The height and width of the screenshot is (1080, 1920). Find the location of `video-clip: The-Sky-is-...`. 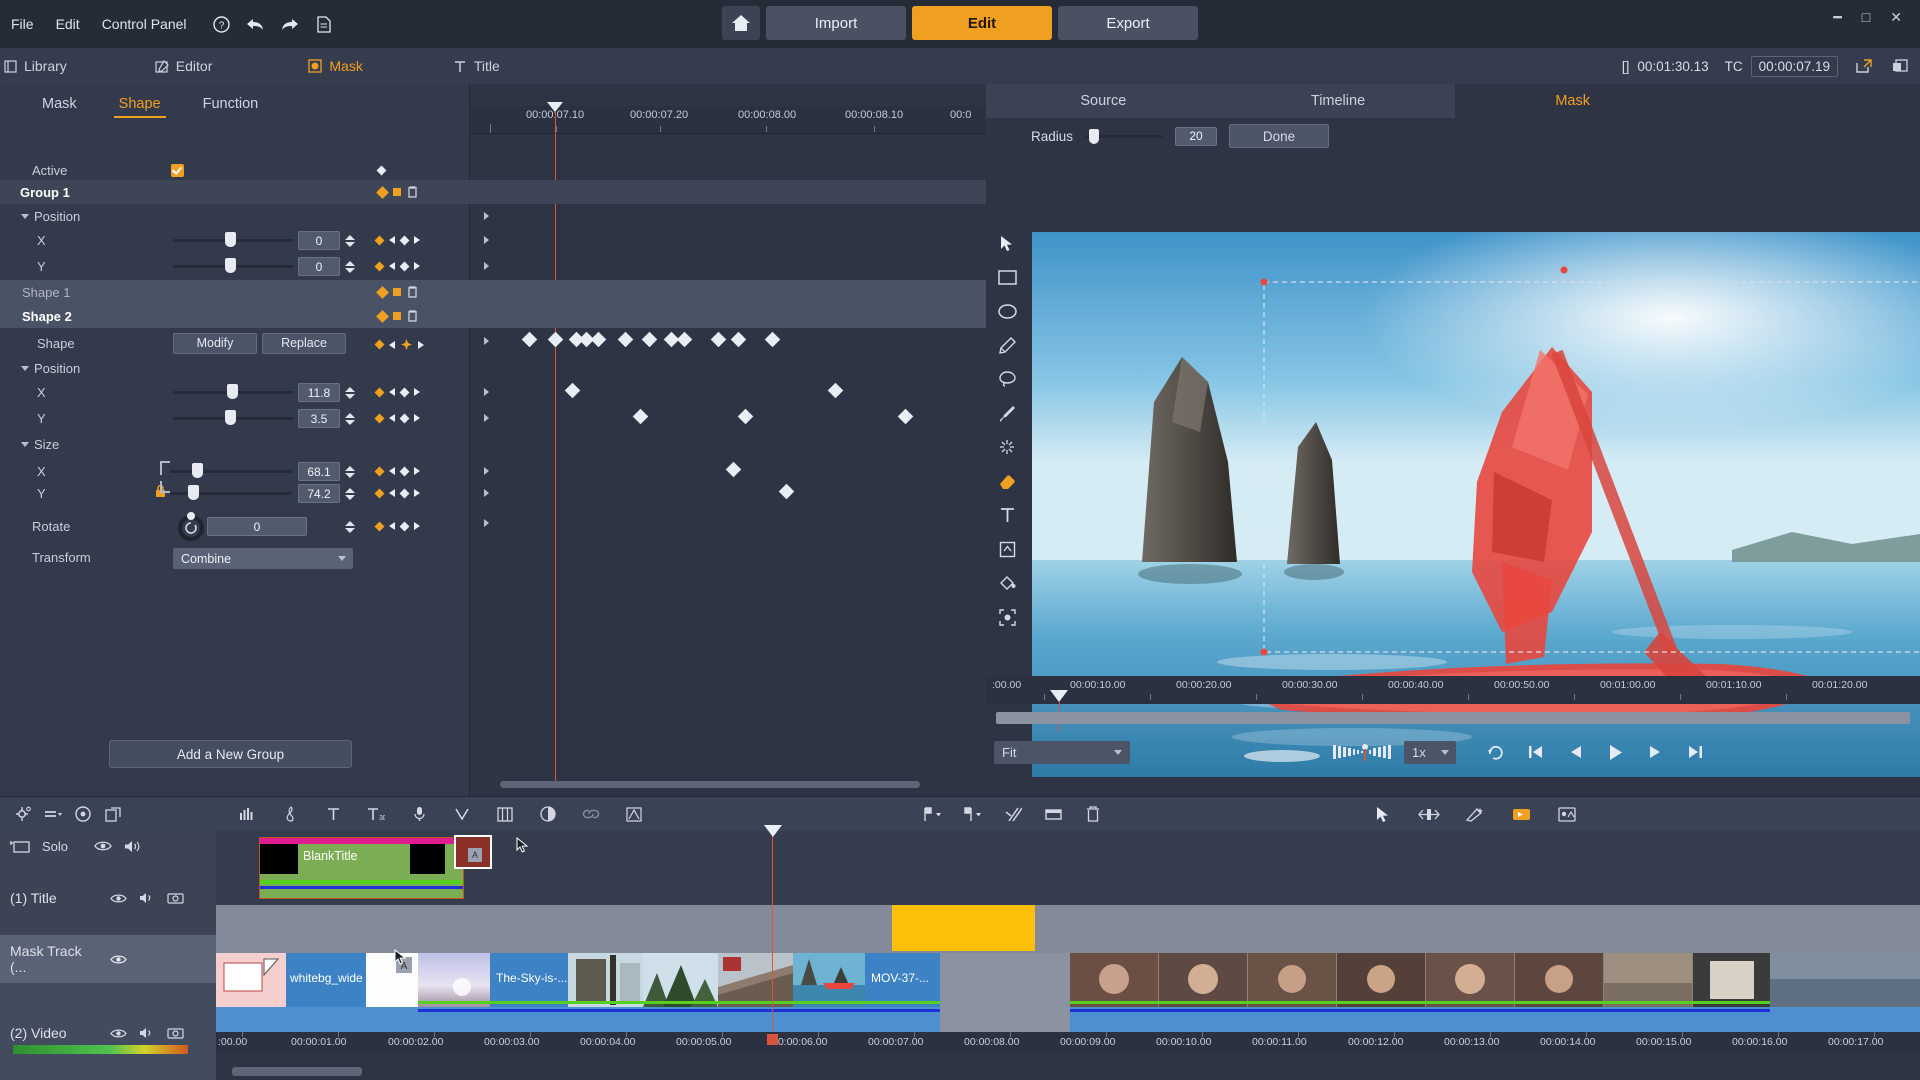

video-clip: The-Sky-is-... is located at coordinates (493, 994).